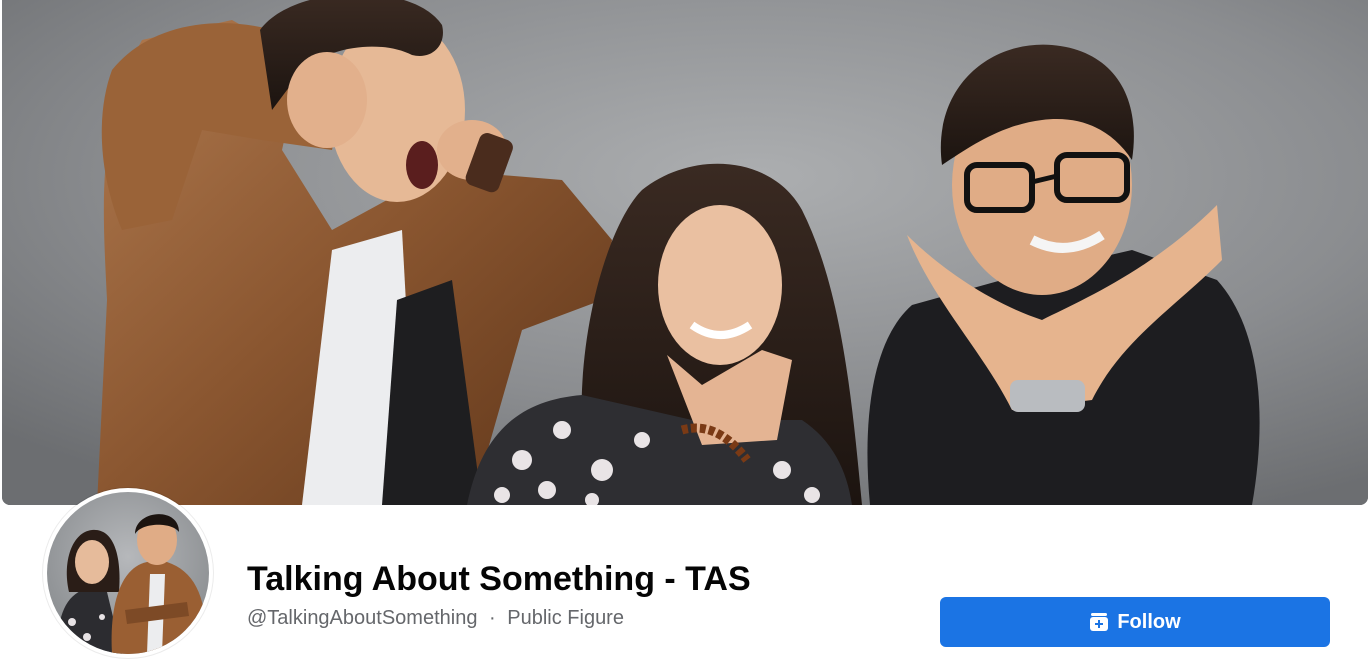  Describe the element at coordinates (362, 618) in the screenshot. I see `page-handle: @TalkingAboutSomething` at that location.